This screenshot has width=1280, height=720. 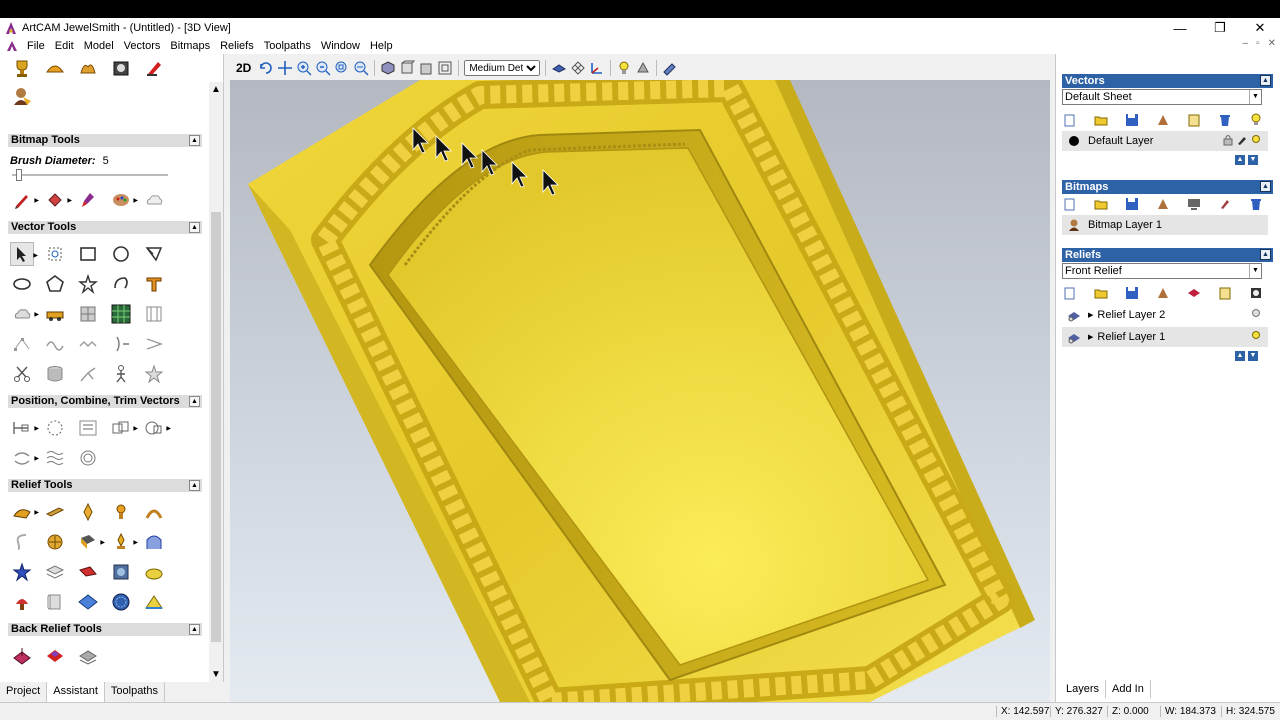 I want to click on spiral-icon, so click(x=88, y=458).